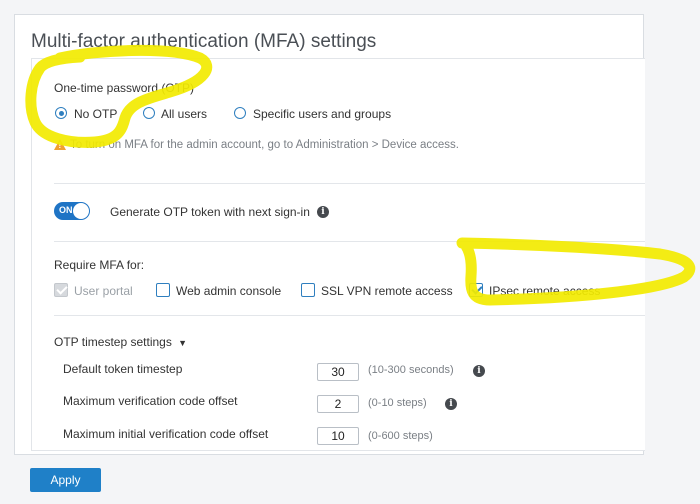  I want to click on radio-no-otp, so click(61, 113).